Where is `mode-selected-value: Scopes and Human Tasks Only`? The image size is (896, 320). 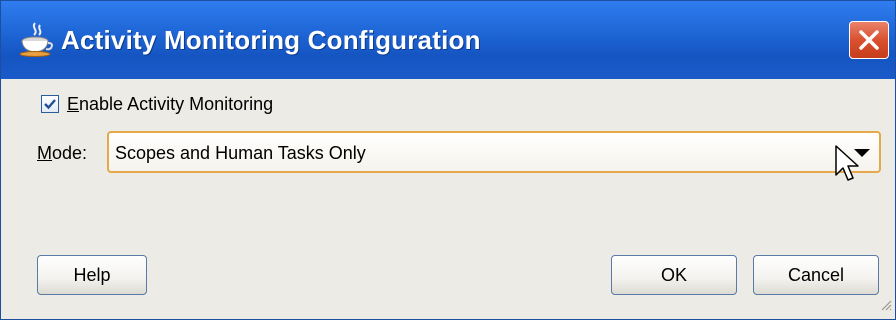 mode-selected-value: Scopes and Human Tasks Only is located at coordinates (240, 153).